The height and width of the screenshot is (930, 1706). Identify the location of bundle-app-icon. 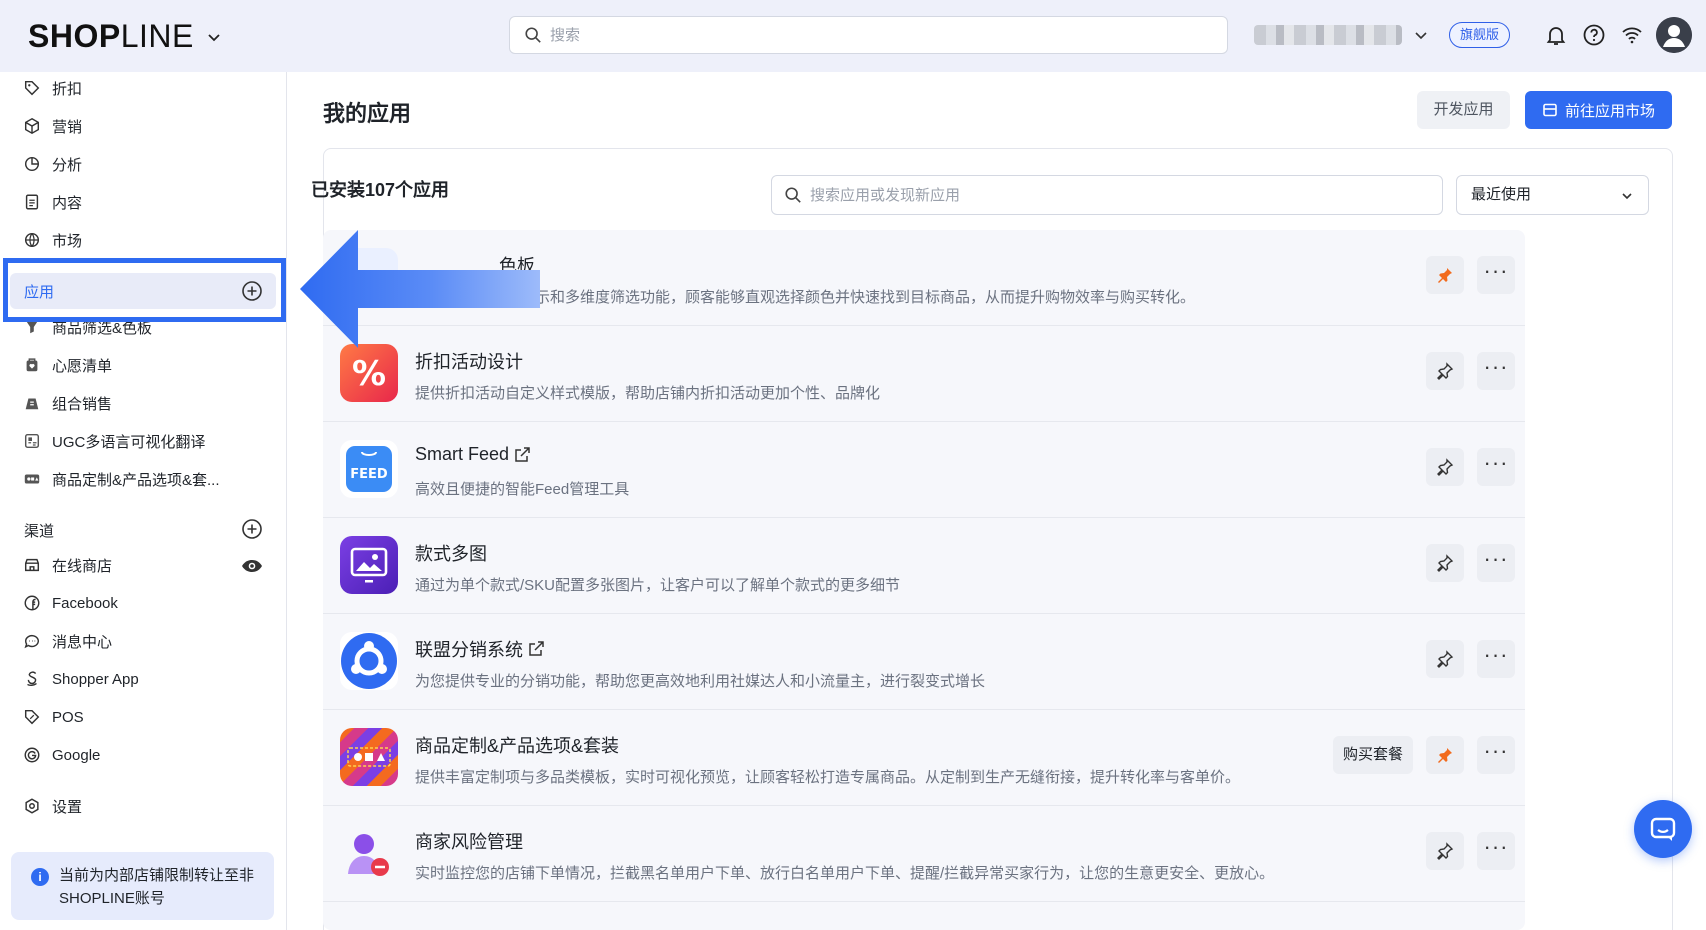
(32, 403).